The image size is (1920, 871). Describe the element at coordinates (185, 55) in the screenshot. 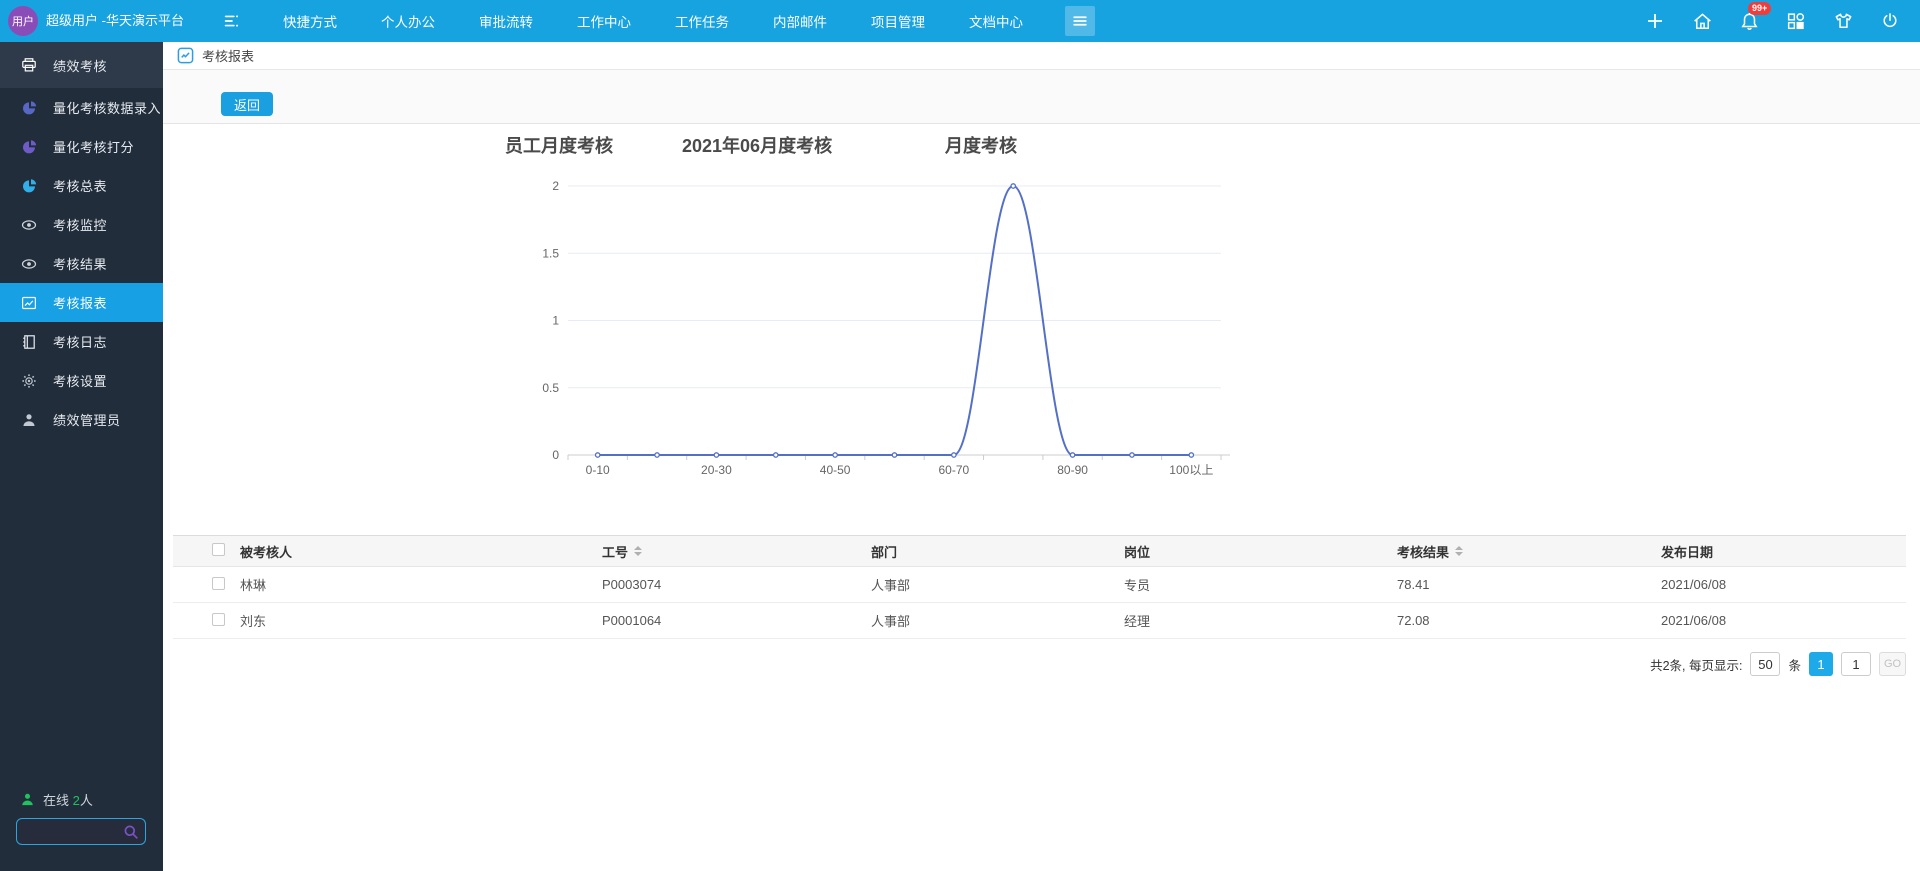

I see `report-doc-icon` at that location.